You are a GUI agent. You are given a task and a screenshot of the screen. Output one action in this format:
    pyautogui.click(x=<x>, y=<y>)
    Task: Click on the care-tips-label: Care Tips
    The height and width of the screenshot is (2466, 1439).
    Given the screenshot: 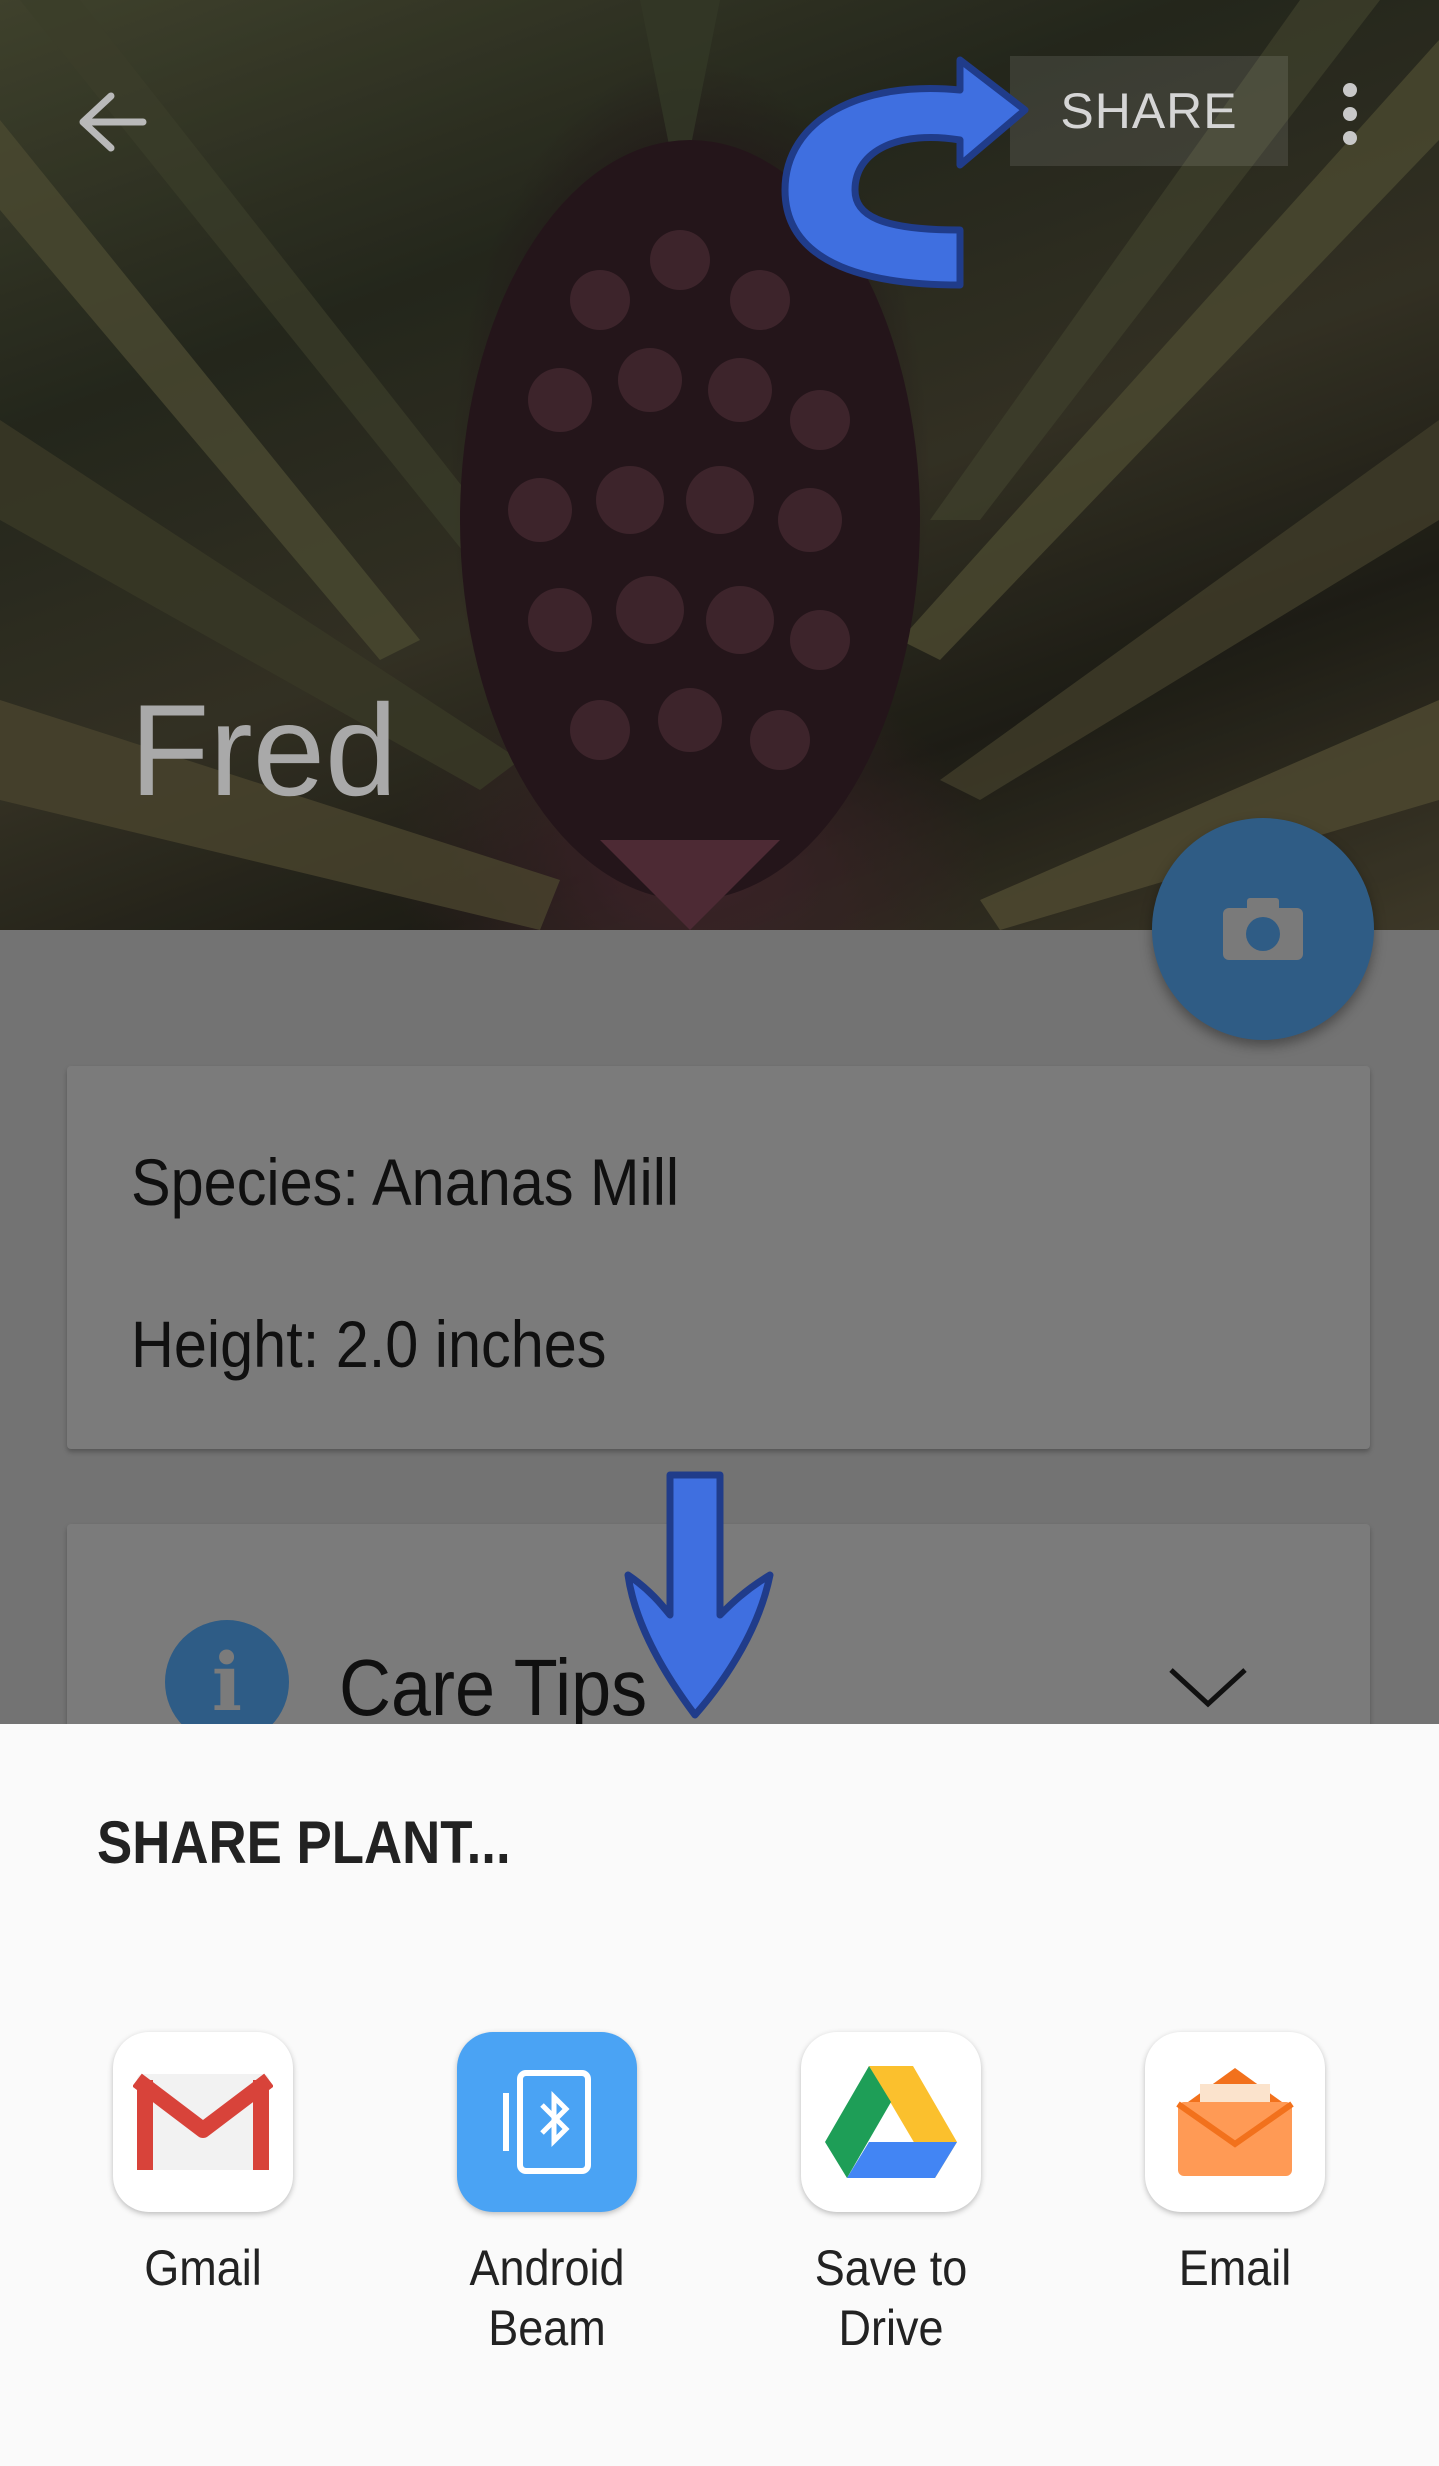 What is the action you would take?
    pyautogui.click(x=493, y=1687)
    